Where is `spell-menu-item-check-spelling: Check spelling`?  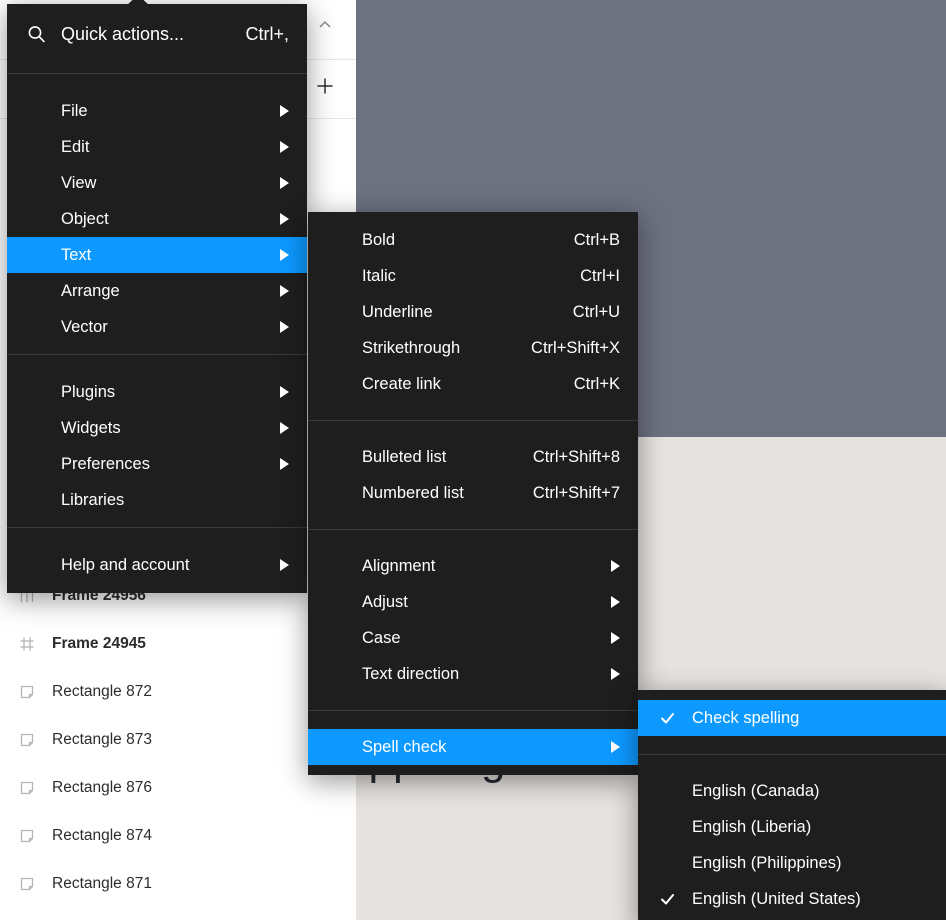 spell-menu-item-check-spelling: Check spelling is located at coordinates (792, 718).